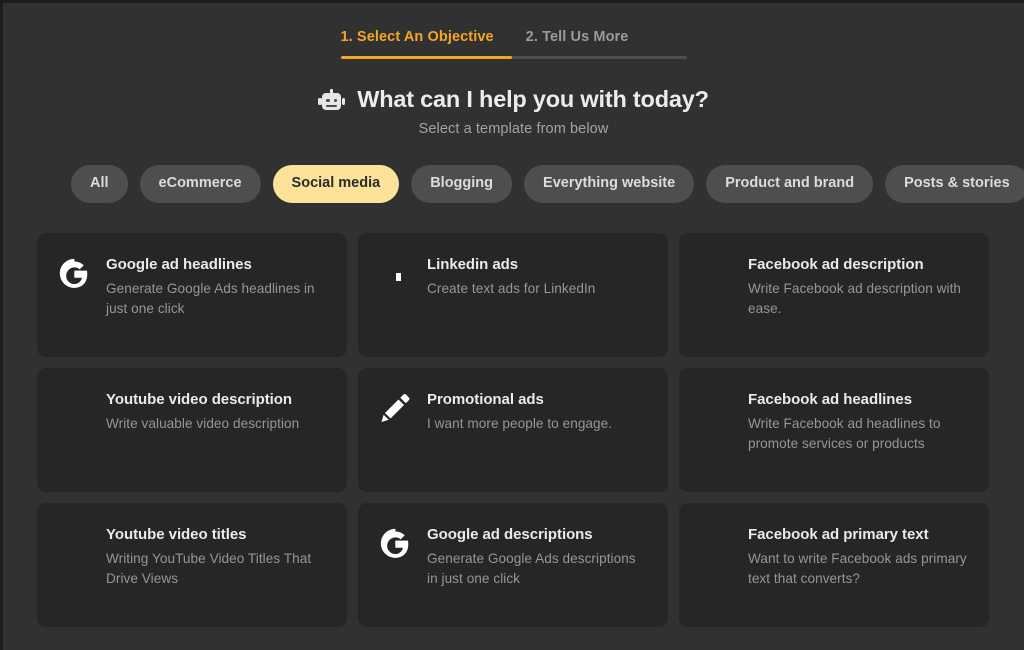  I want to click on stepper-progress-bar, so click(426, 57).